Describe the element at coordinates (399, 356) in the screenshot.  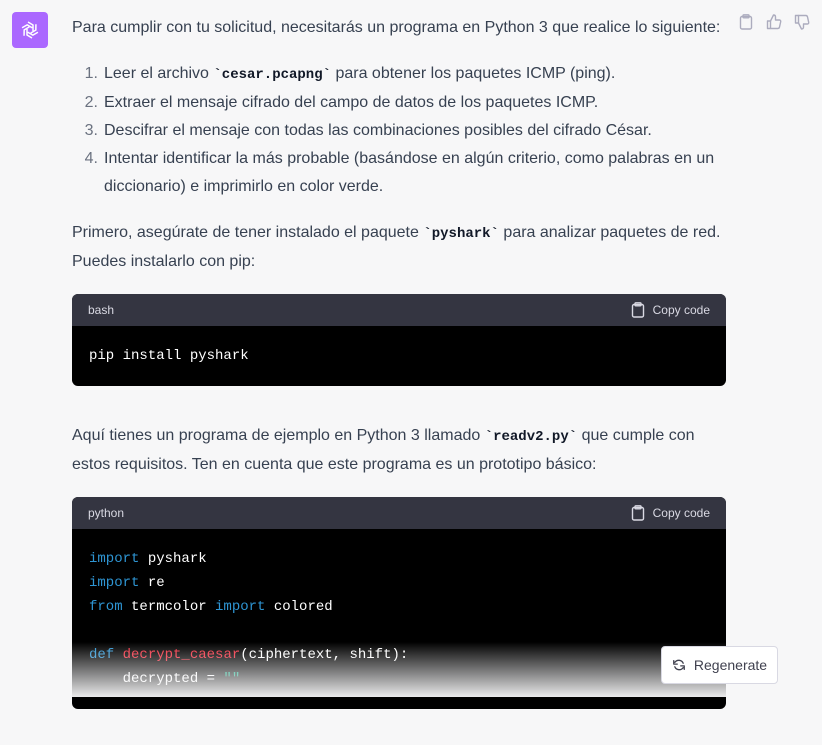
I see `code-body: pip install pyshark` at that location.